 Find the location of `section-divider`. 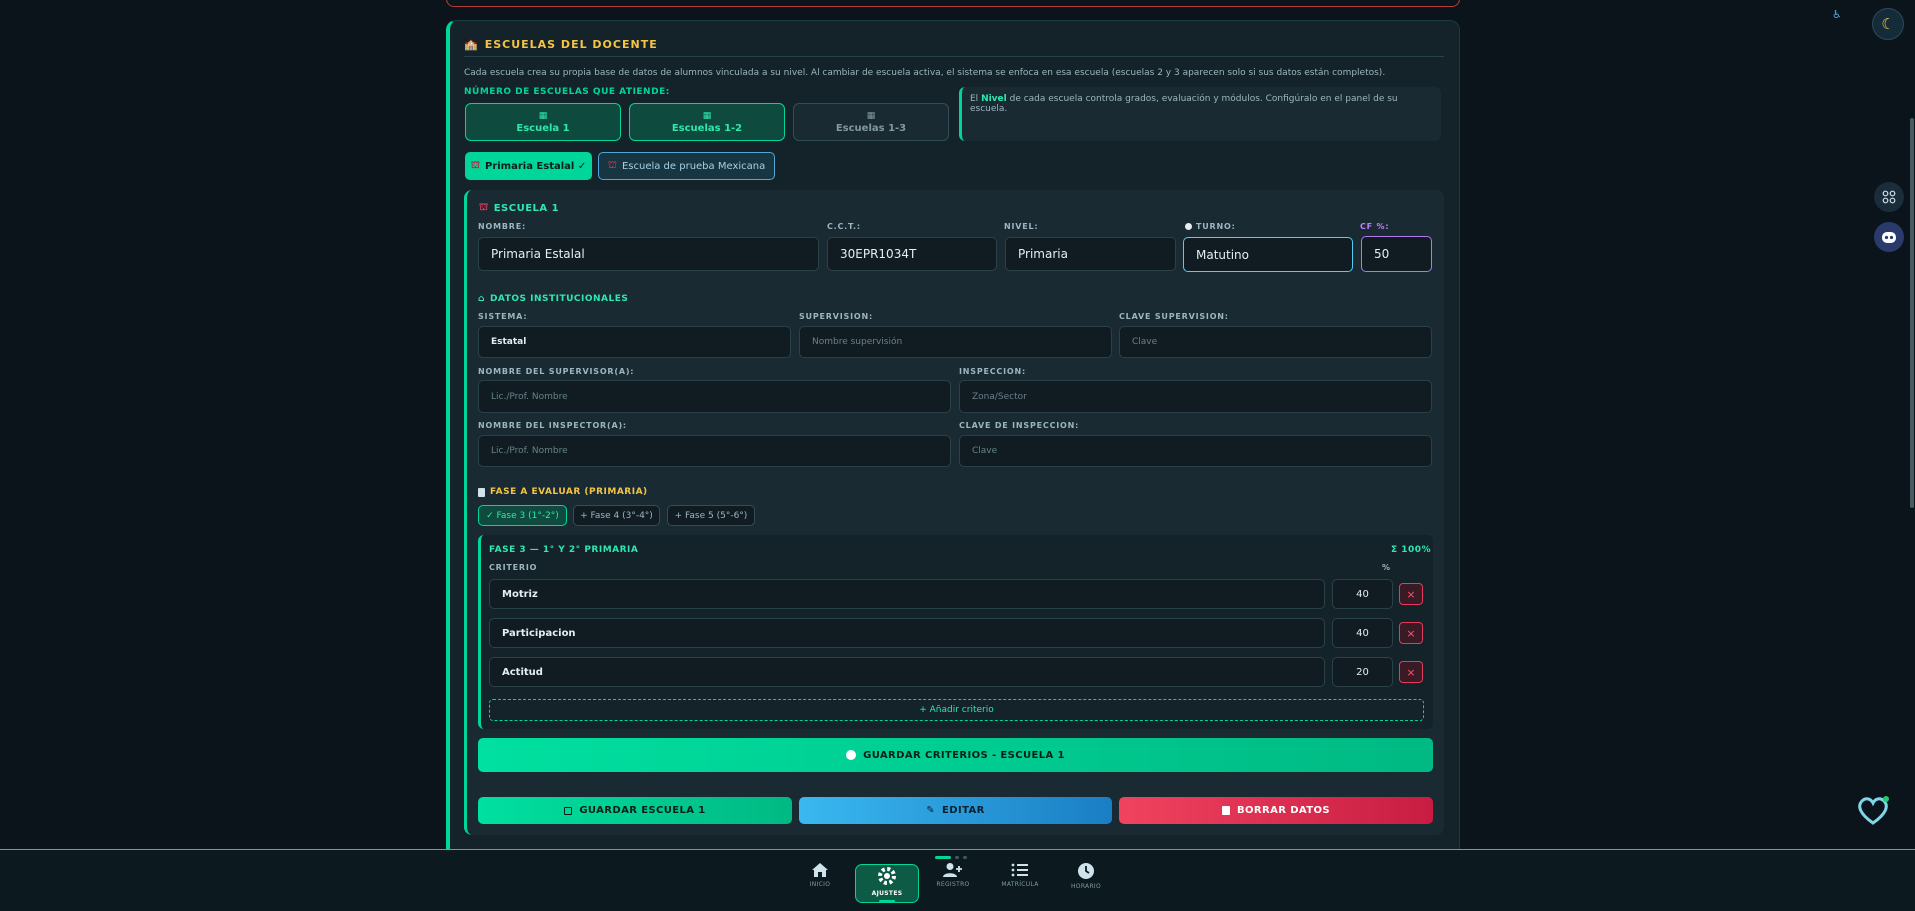

section-divider is located at coordinates (954, 56).